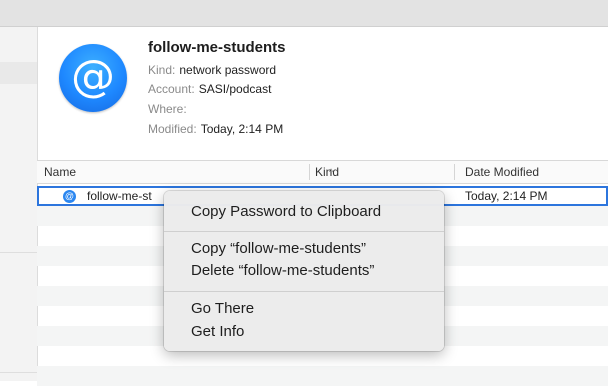  Describe the element at coordinates (171, 89) in the screenshot. I see `account-label: Account:` at that location.